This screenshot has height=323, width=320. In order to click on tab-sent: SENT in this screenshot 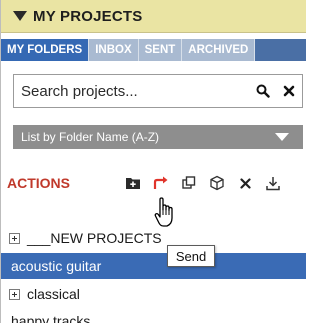, I will do `click(160, 50)`.